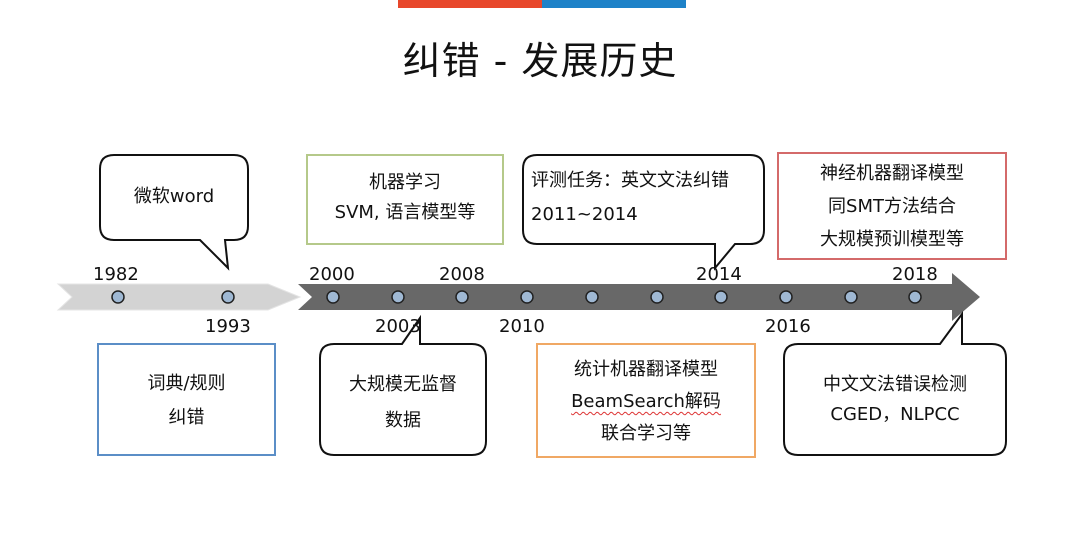 The image size is (1080, 538). Describe the element at coordinates (630, 180) in the screenshot. I see `callout-eval-task-line1: 评测任务：英文文法纠错` at that location.